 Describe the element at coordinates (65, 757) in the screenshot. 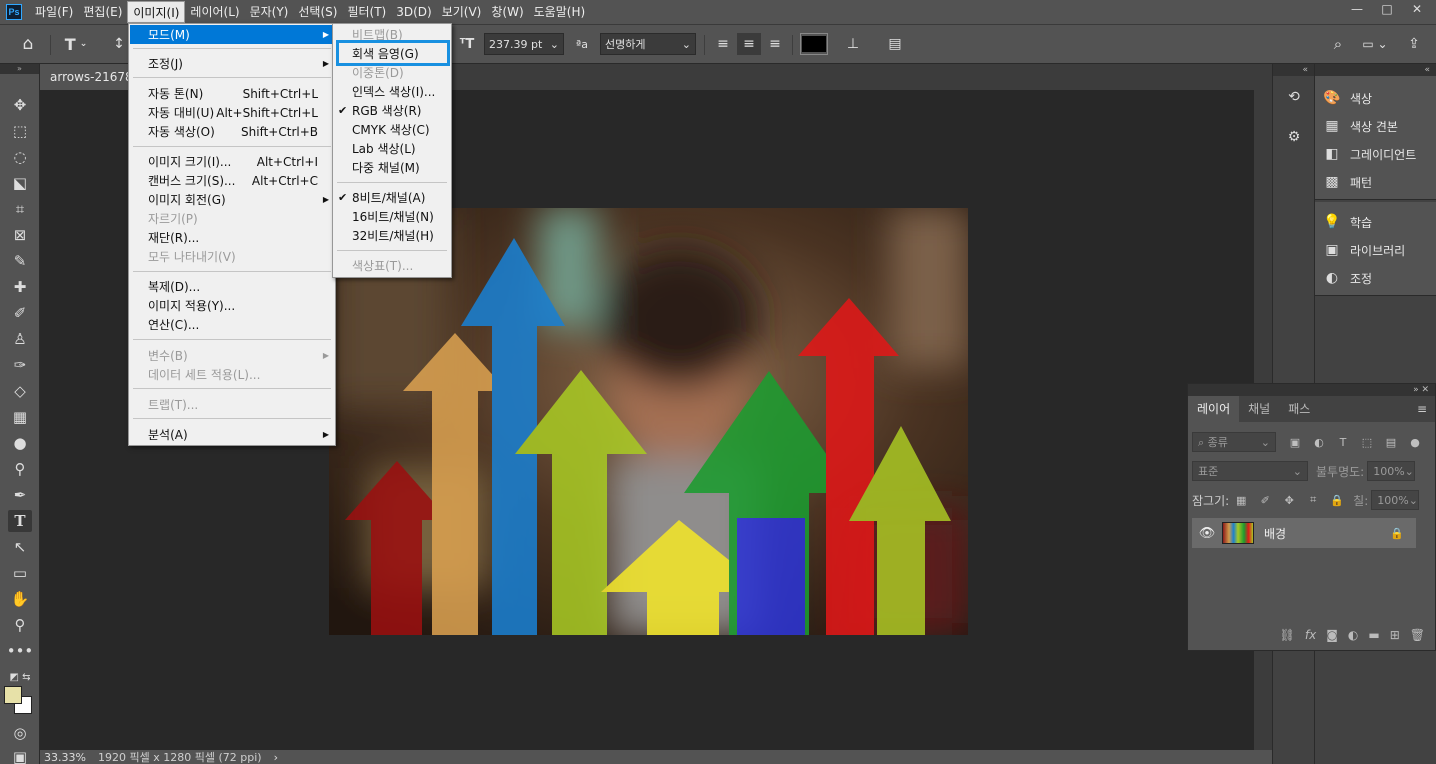

I see `zoom-level: 33.33%` at that location.